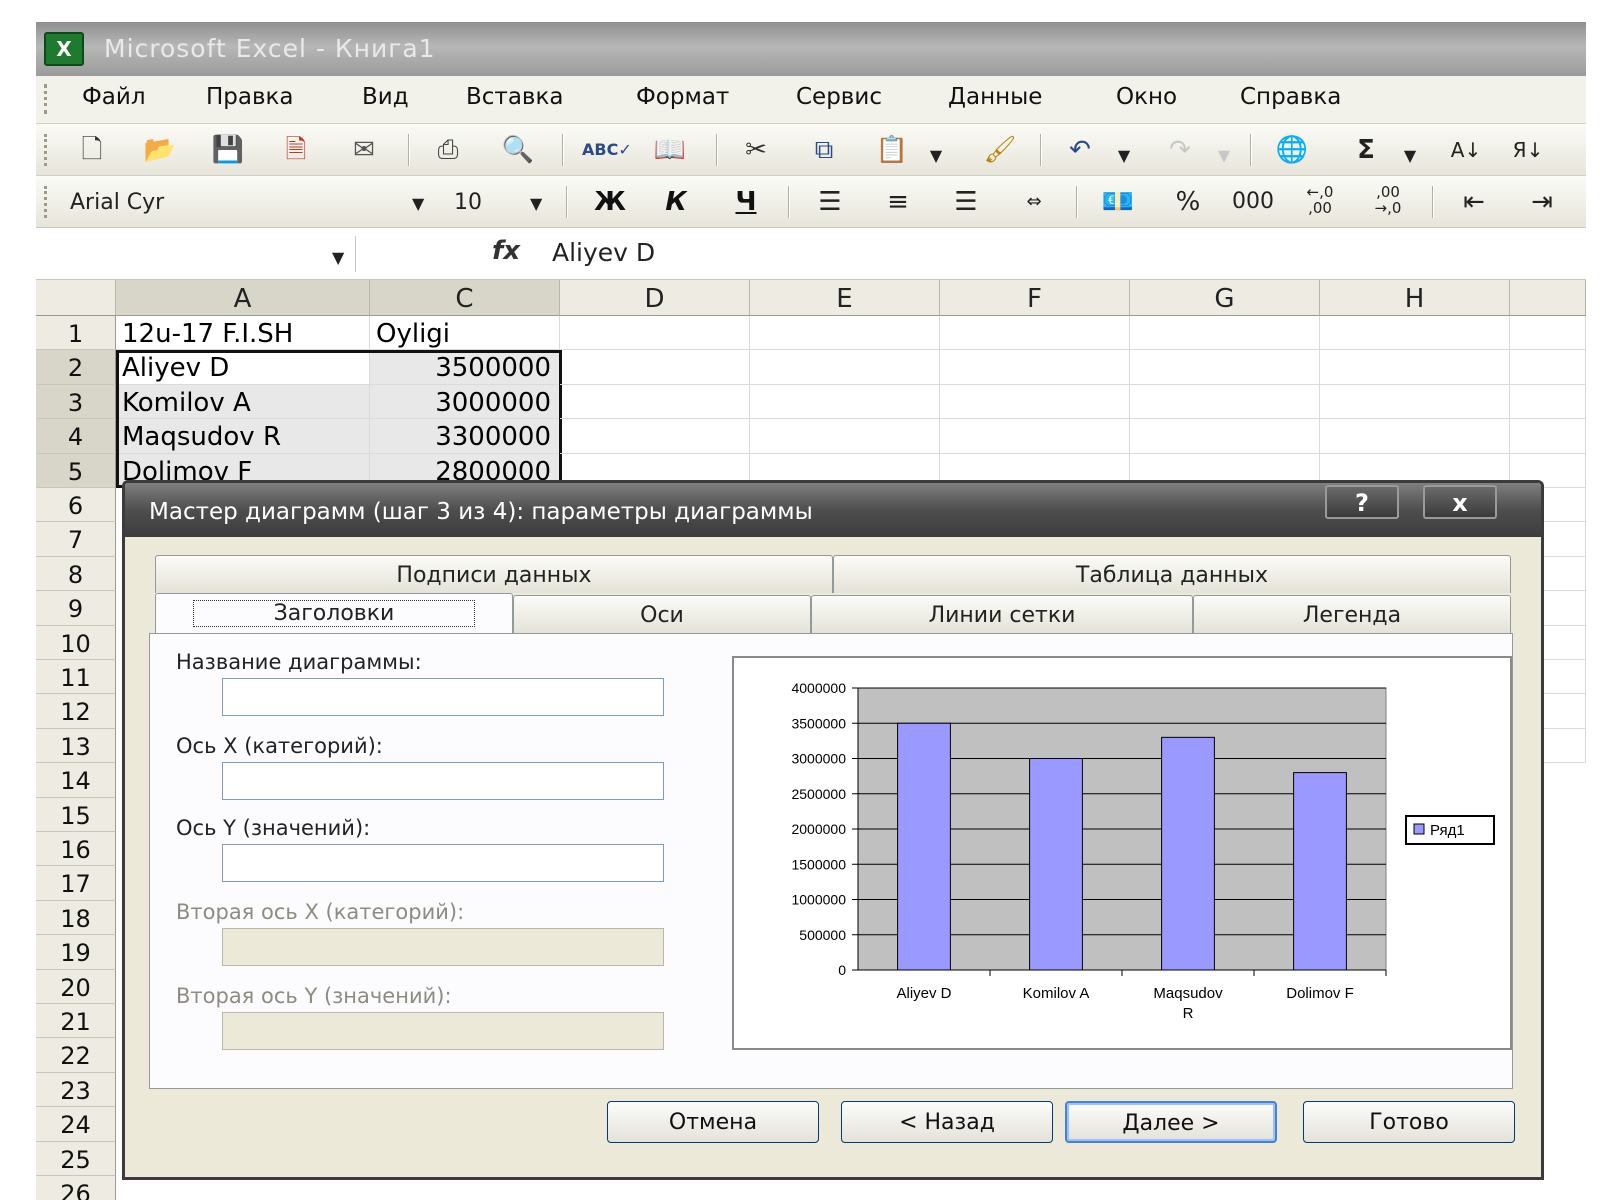 This screenshot has height=1200, width=1600. I want to click on paste-icon: 📋, so click(892, 150).